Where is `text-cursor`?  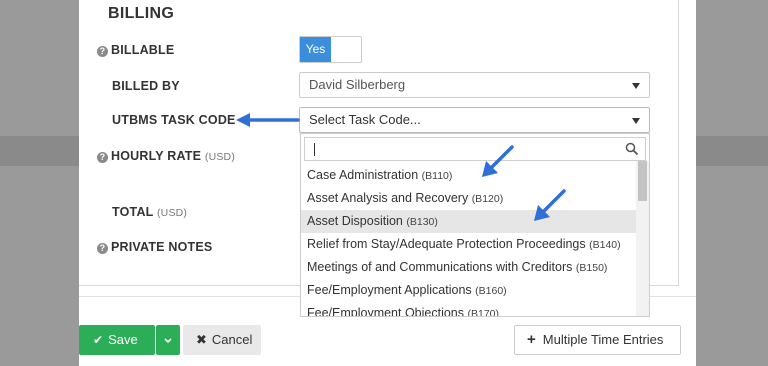
text-cursor is located at coordinates (314, 149).